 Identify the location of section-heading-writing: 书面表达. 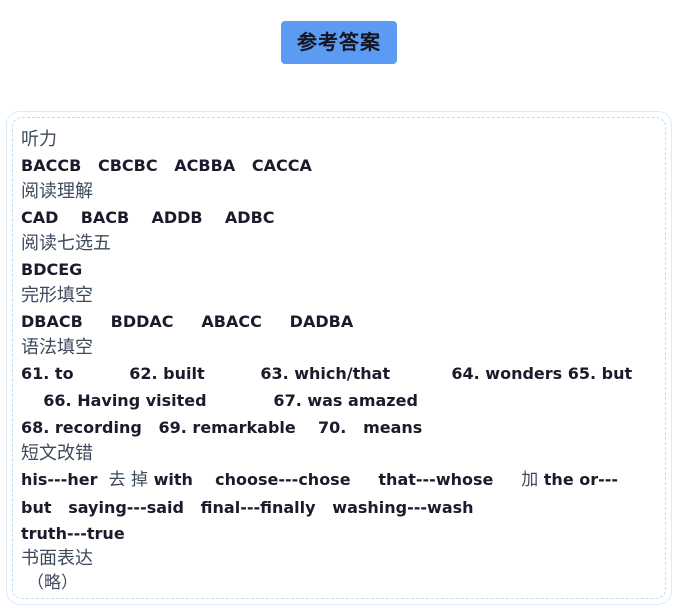
(57, 558).